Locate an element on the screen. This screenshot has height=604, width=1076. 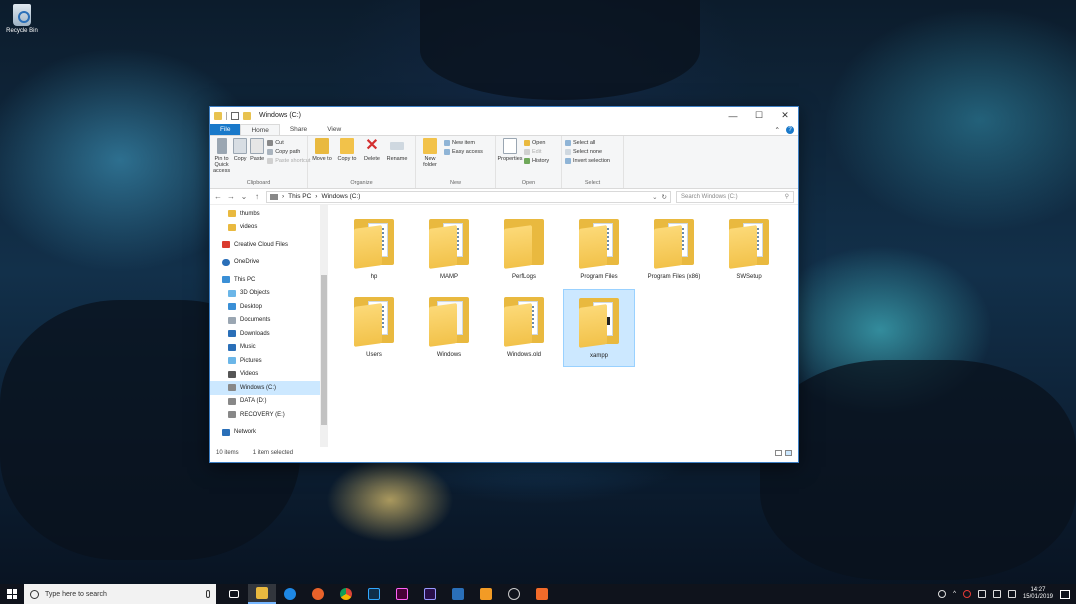
pin-quick-access-button: Pin to Quick access is located at coordinates (221, 158).